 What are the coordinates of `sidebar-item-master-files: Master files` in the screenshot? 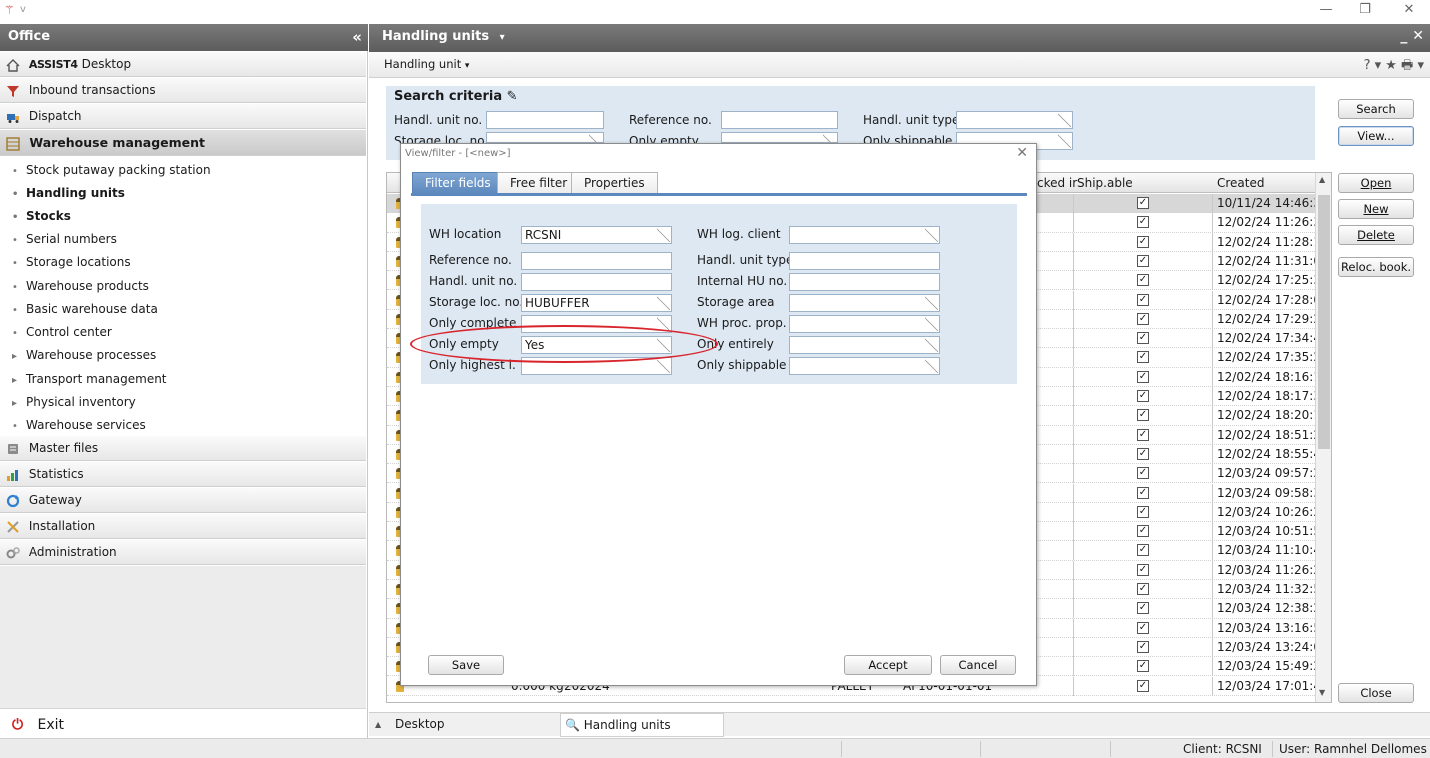 It's located at (183, 448).